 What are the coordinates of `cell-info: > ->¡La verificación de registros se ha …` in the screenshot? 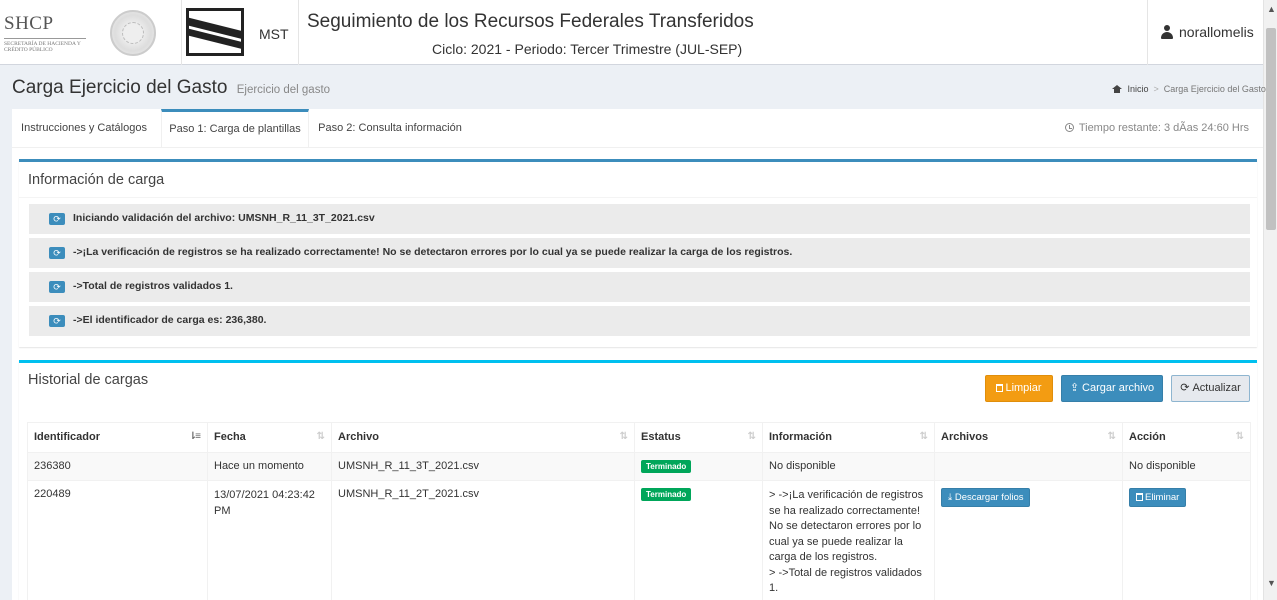 It's located at (848, 540).